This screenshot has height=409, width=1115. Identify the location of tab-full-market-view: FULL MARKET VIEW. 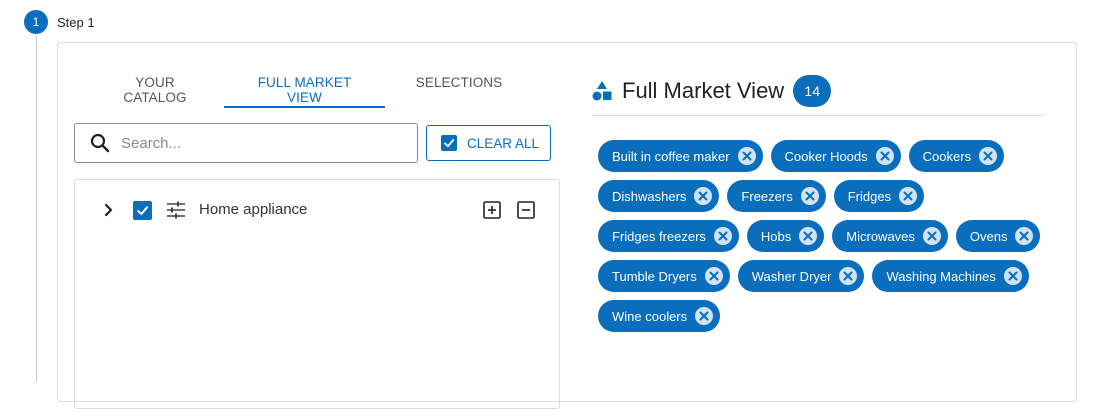
(304, 85).